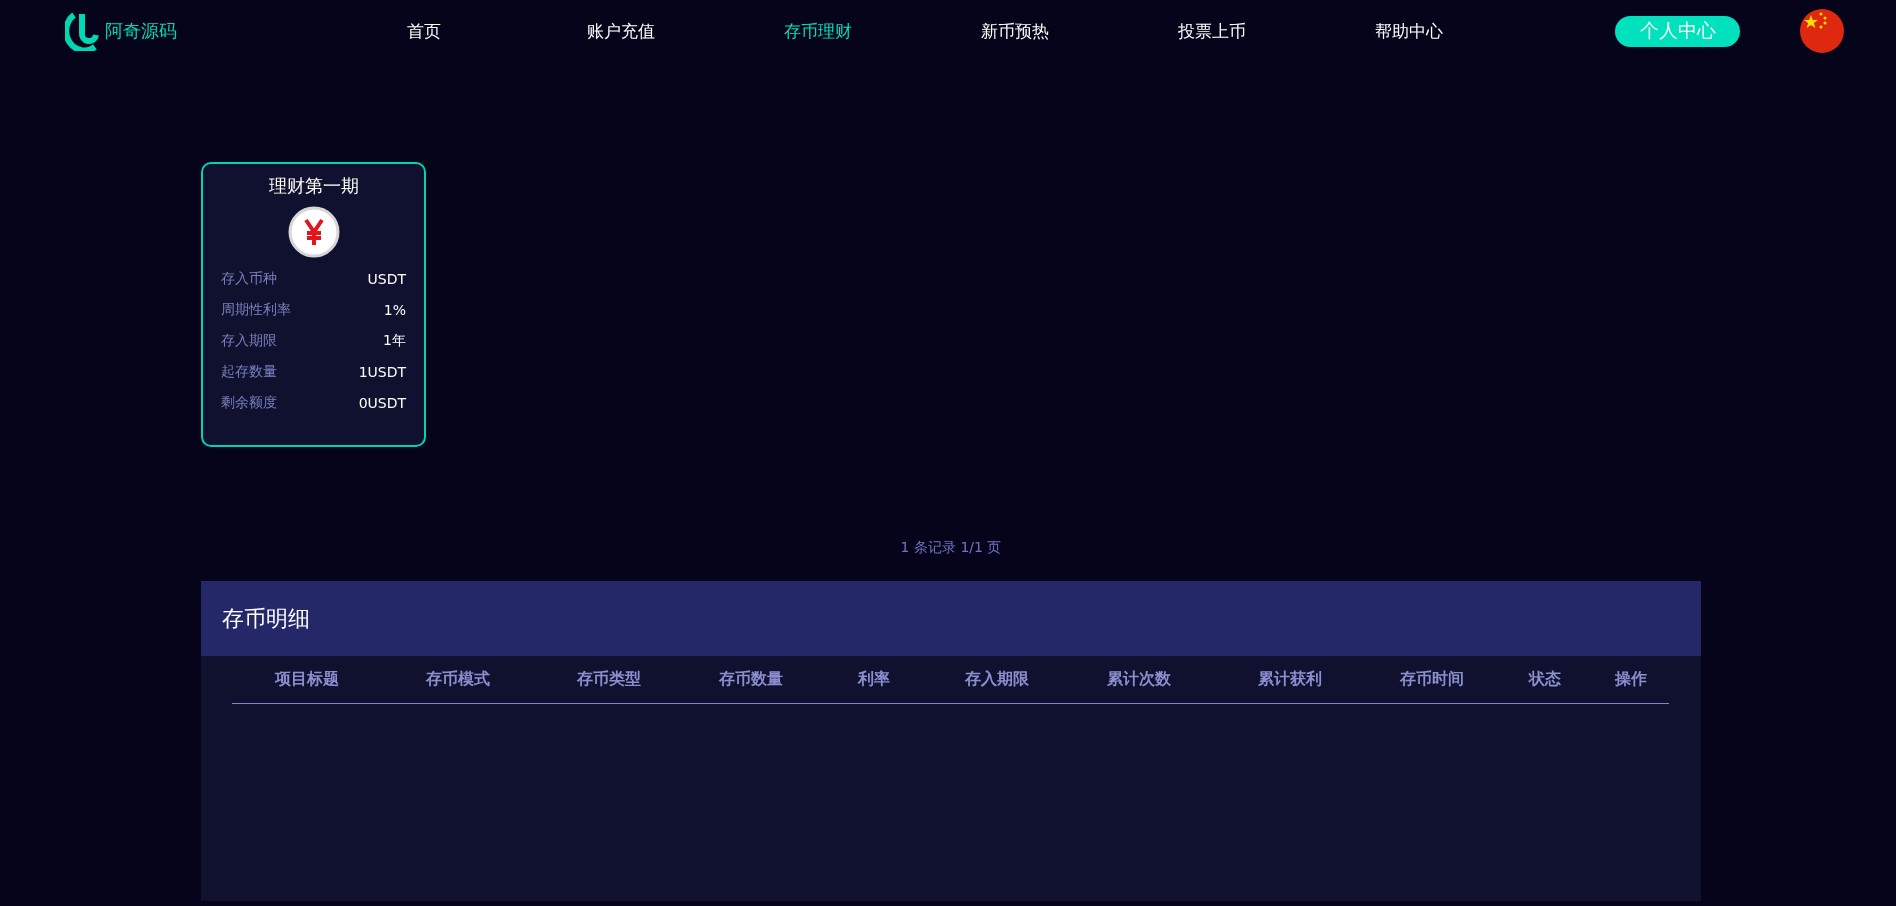  What do you see at coordinates (313, 304) in the screenshot?
I see `product-card: 理财第一期 存入币种 USDT 周期性利率 1% 存入期限 1年 起存数量 1USDT 剩余额度 0USDT` at bounding box center [313, 304].